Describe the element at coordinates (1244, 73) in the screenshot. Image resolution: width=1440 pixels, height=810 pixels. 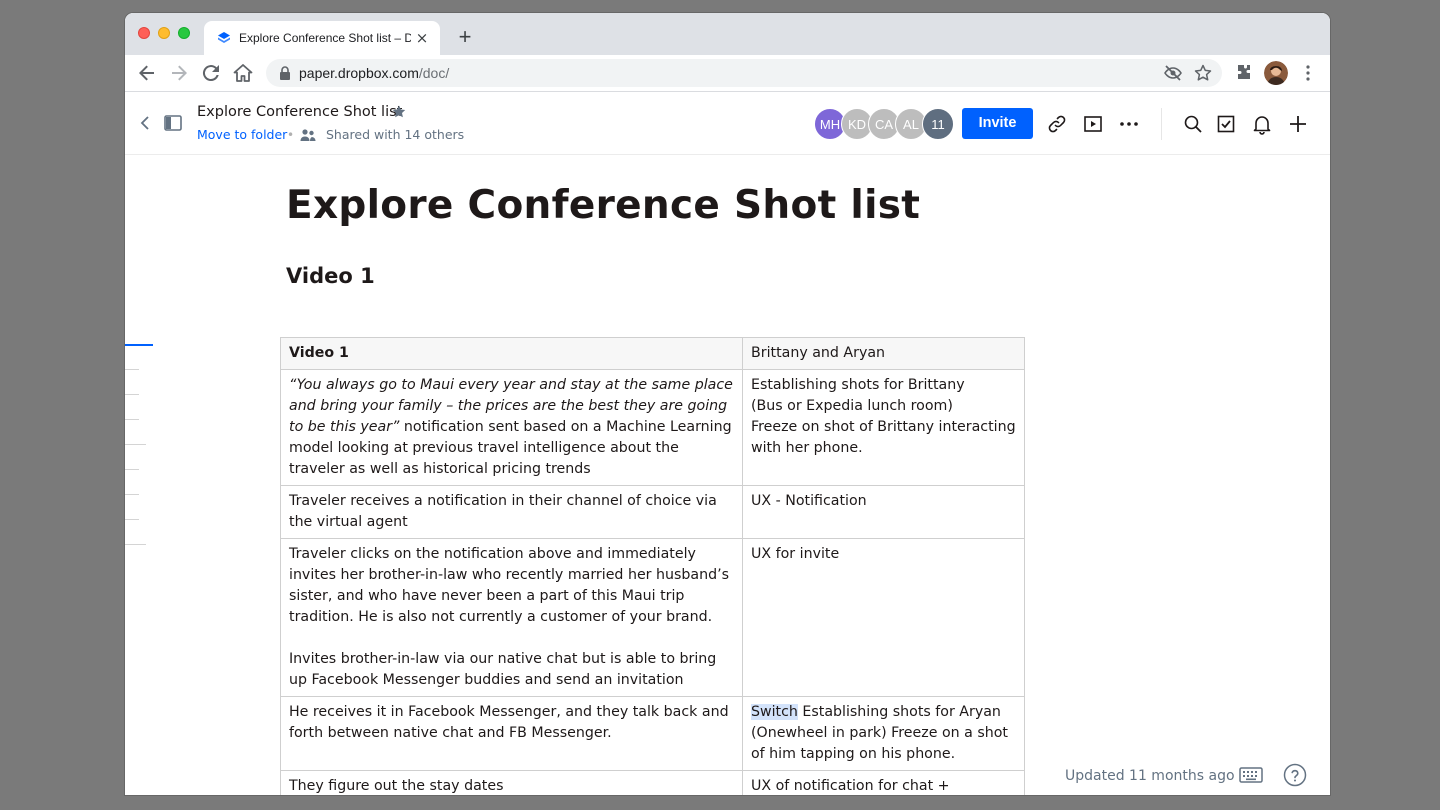
I see `extensions-icon` at that location.